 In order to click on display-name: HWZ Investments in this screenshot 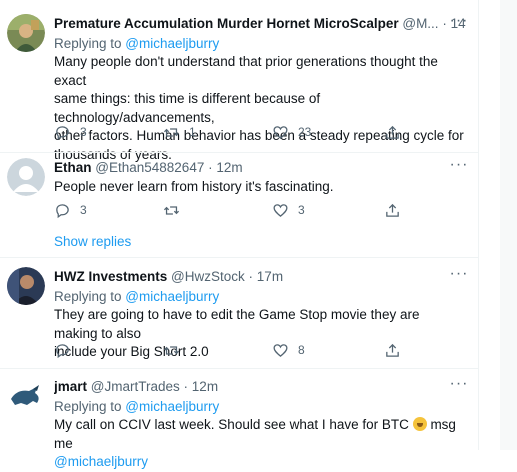, I will do `click(110, 276)`.